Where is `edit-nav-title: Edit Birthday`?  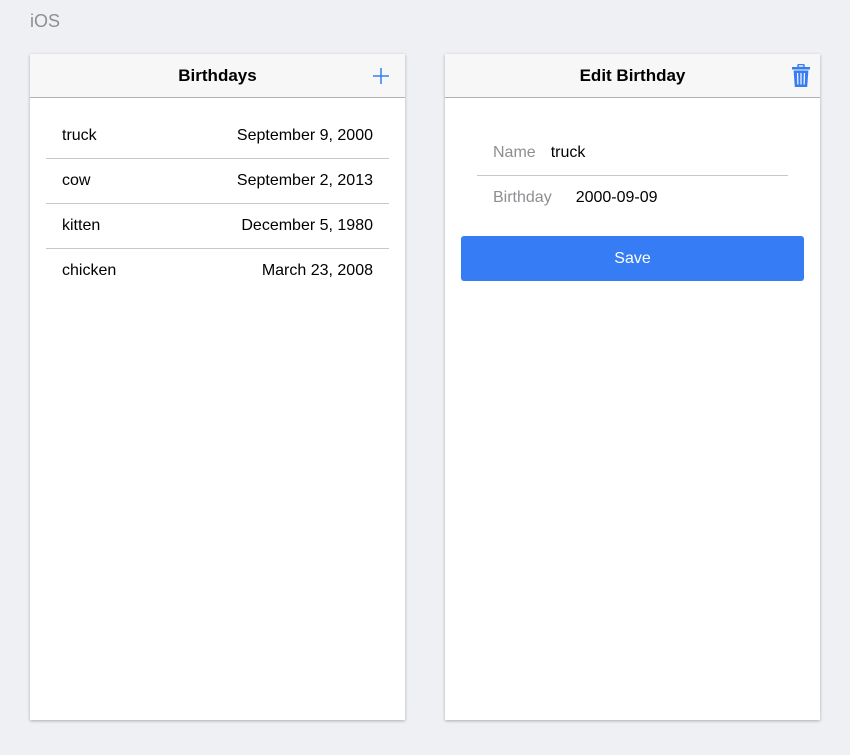
edit-nav-title: Edit Birthday is located at coordinates (632, 75).